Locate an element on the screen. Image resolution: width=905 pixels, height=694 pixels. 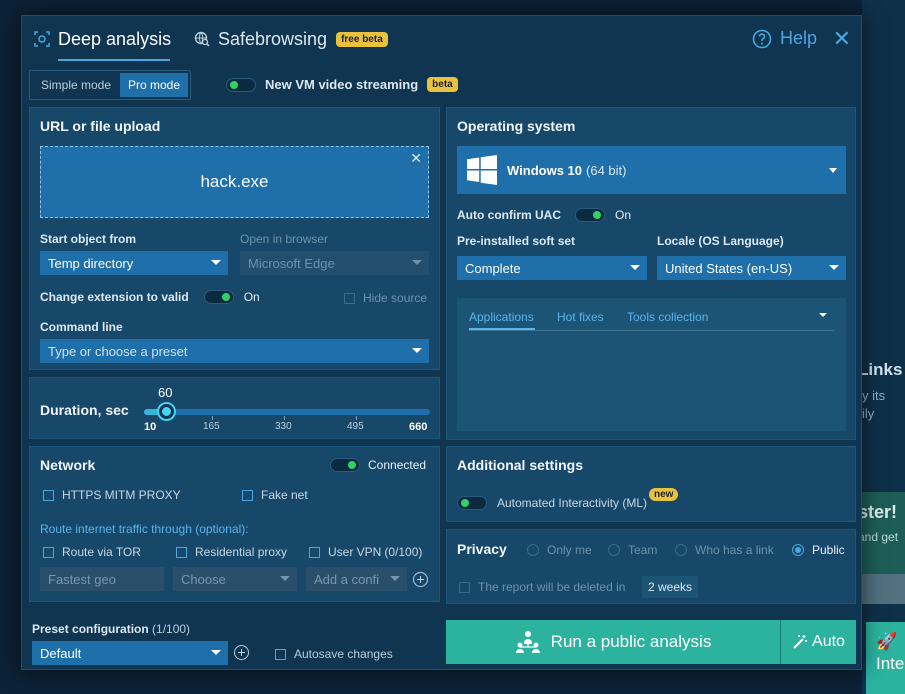
simple-mode-button: Simple mode is located at coordinates (76, 85).